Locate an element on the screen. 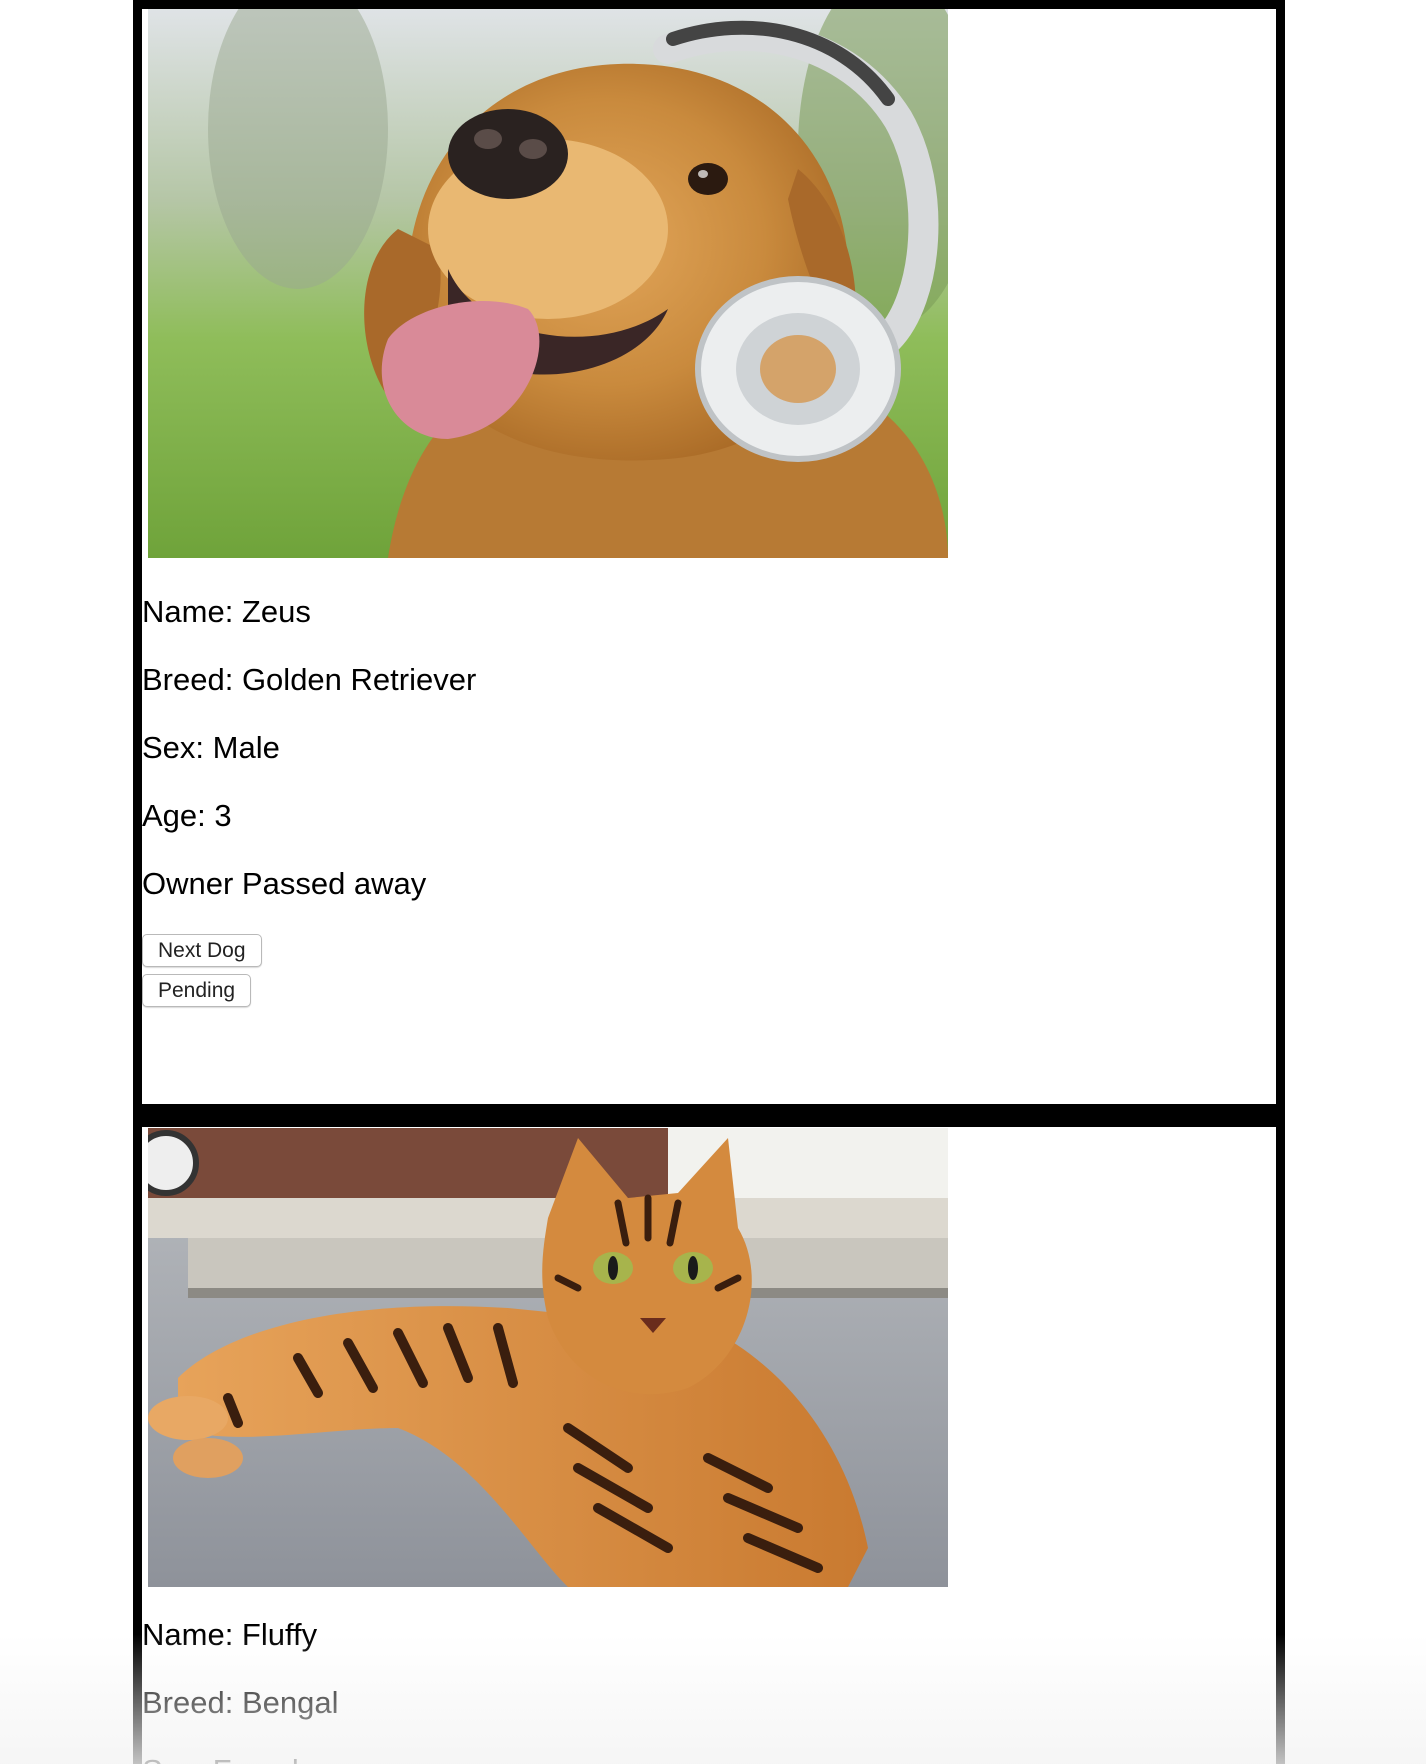 The image size is (1426, 1764). cat-sex: Sex: Female is located at coordinates (229, 1758).